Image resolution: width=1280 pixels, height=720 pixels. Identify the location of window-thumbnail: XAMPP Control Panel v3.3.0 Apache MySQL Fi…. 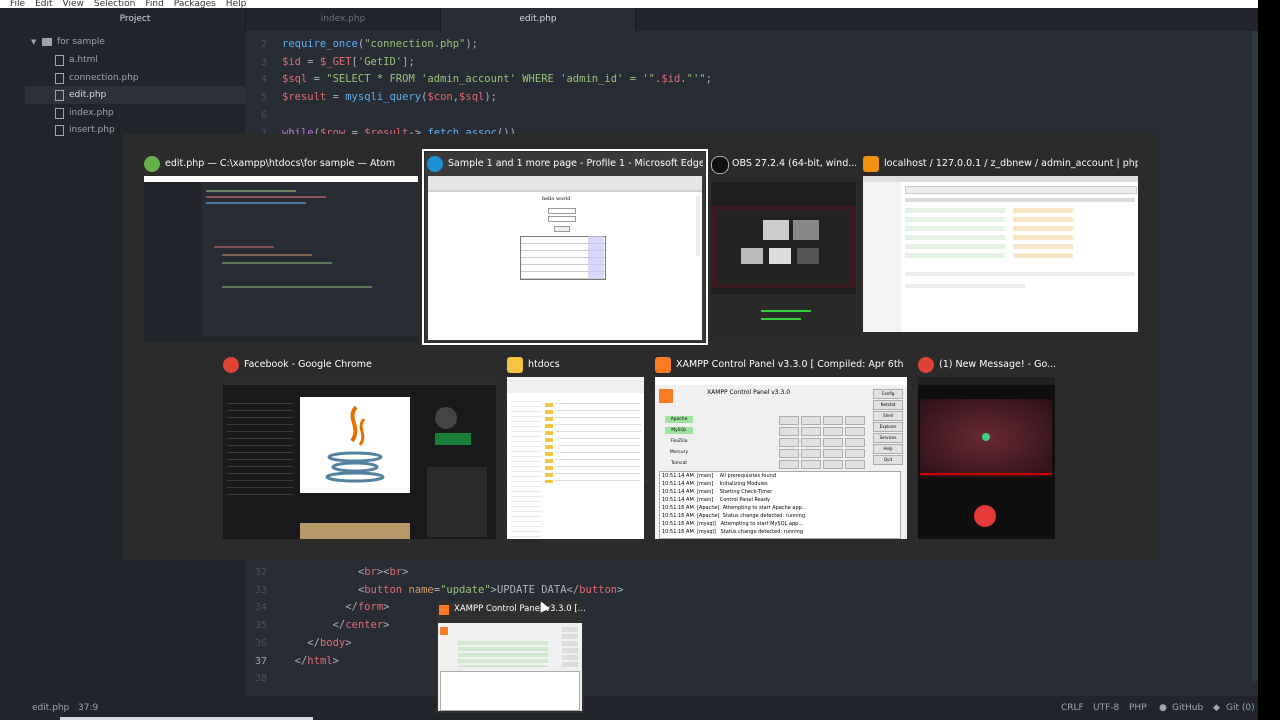
(781, 458).